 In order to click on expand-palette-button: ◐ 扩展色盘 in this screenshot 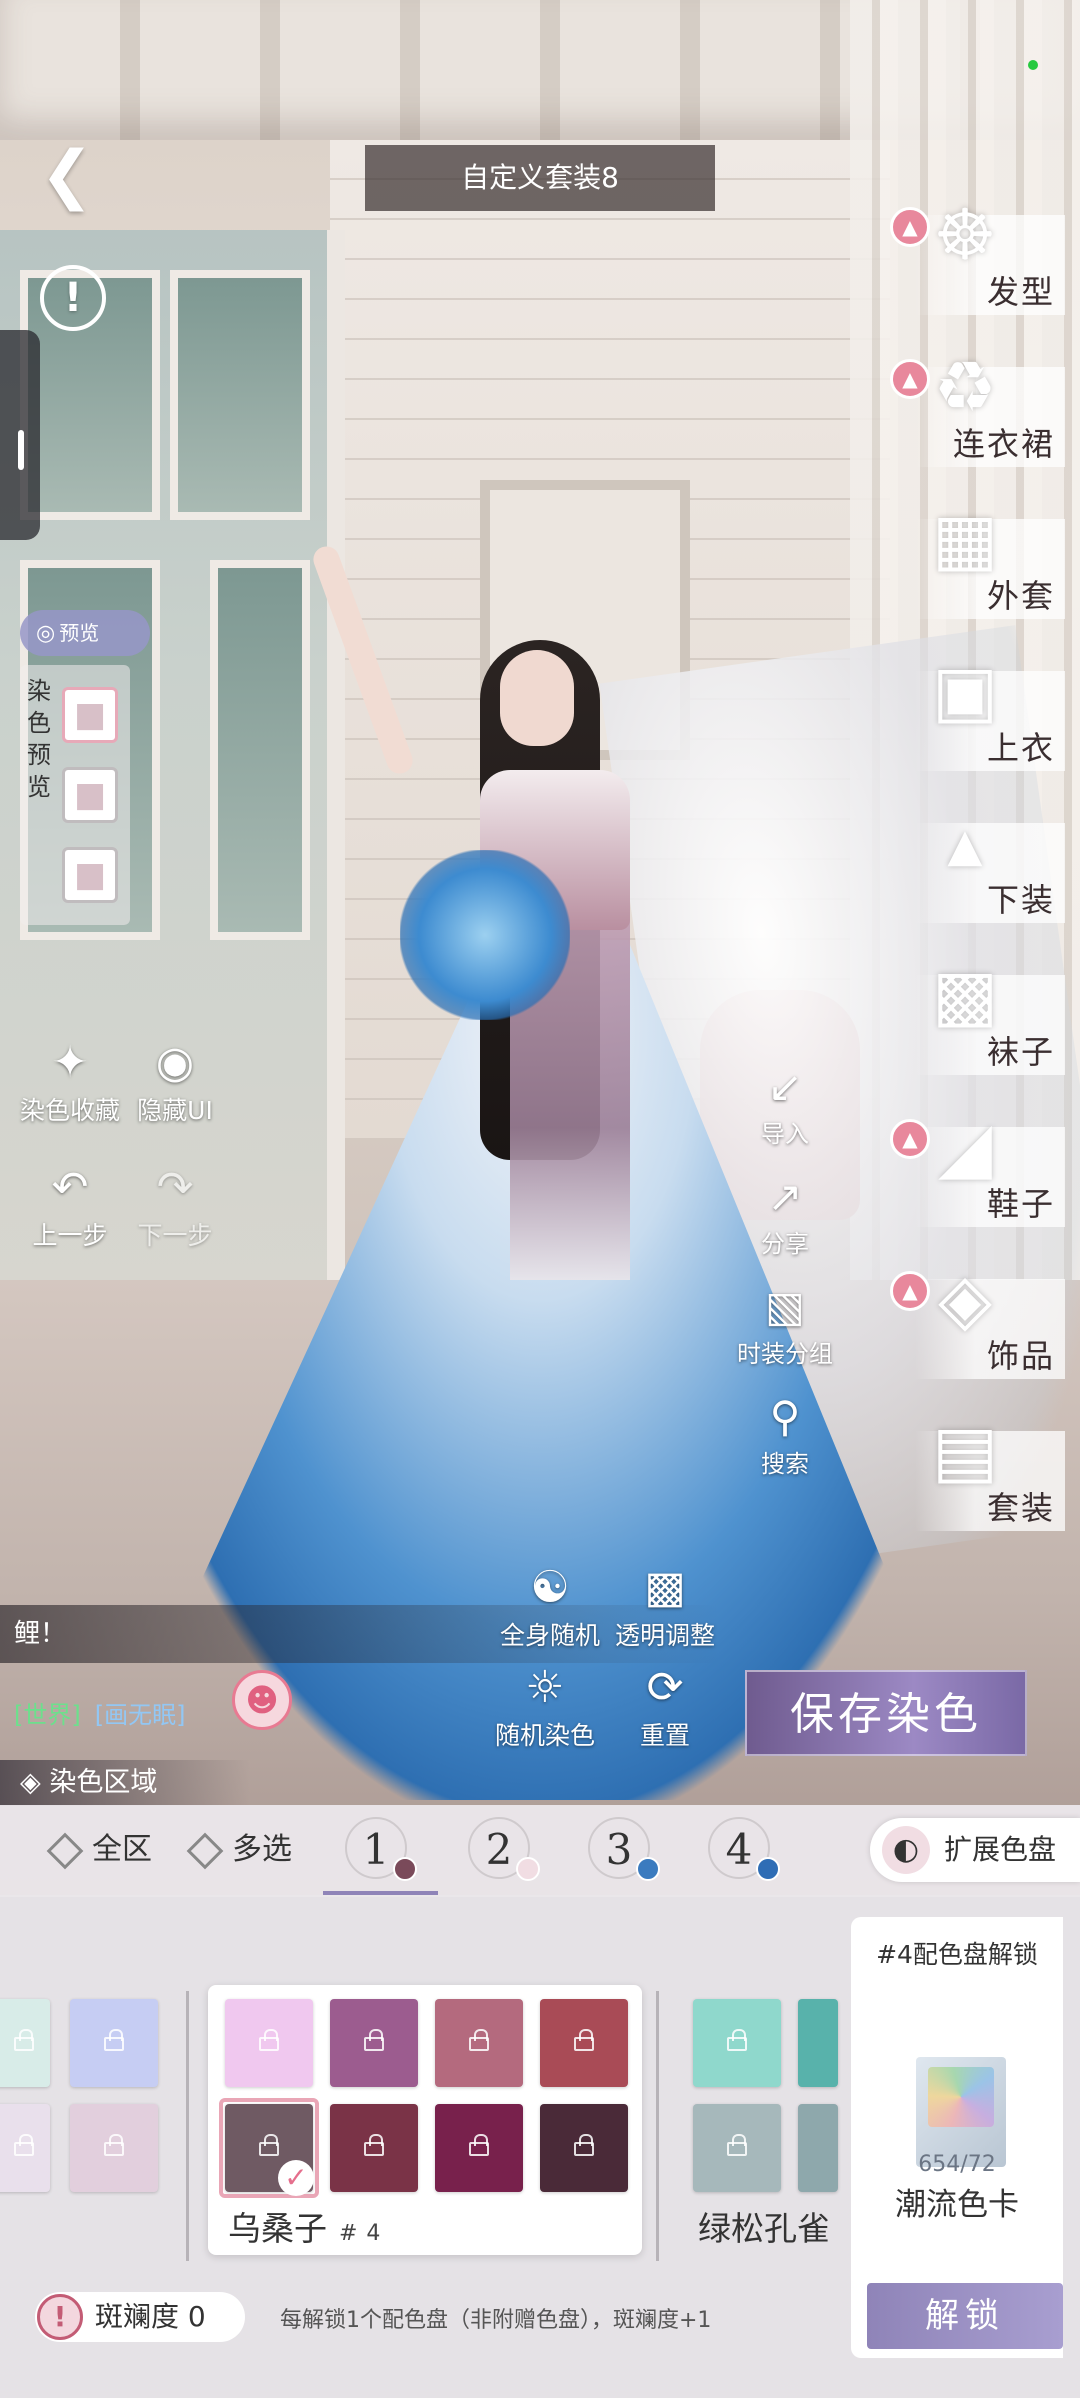, I will do `click(975, 1850)`.